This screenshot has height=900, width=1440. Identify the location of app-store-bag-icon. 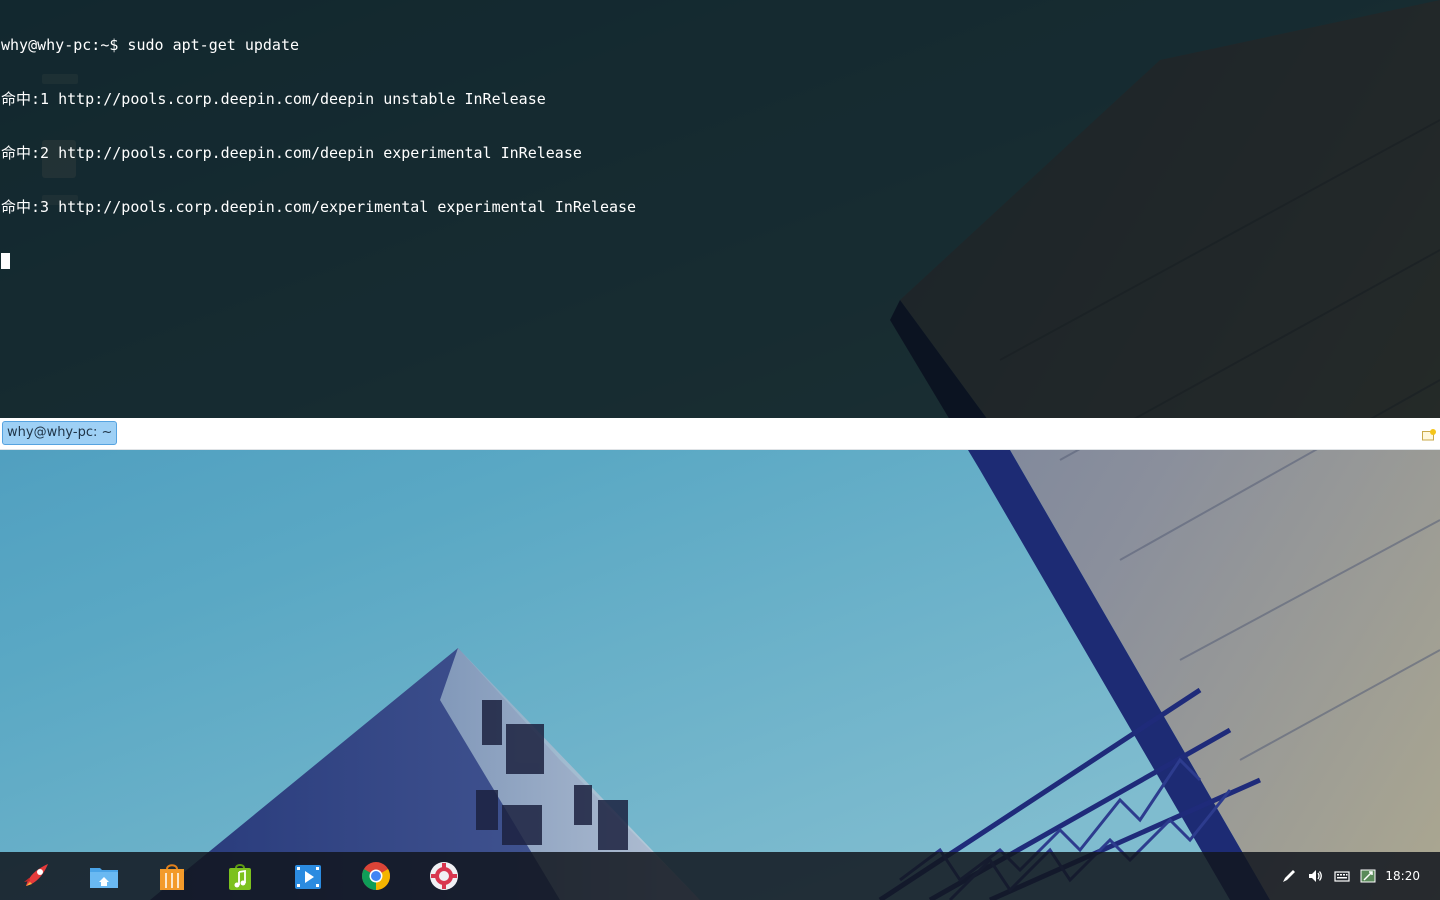
(172, 876).